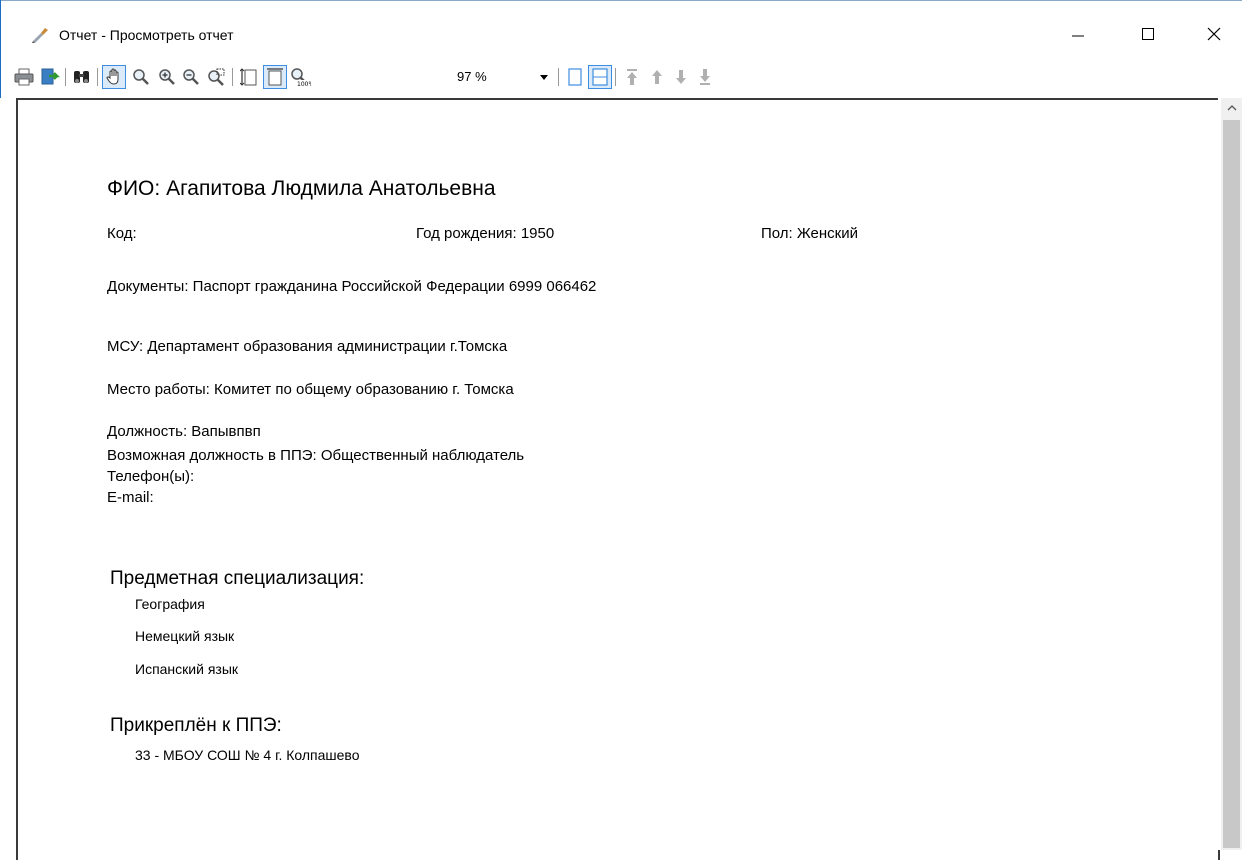 The width and height of the screenshot is (1242, 860). I want to click on first-page-icon, so click(632, 77).